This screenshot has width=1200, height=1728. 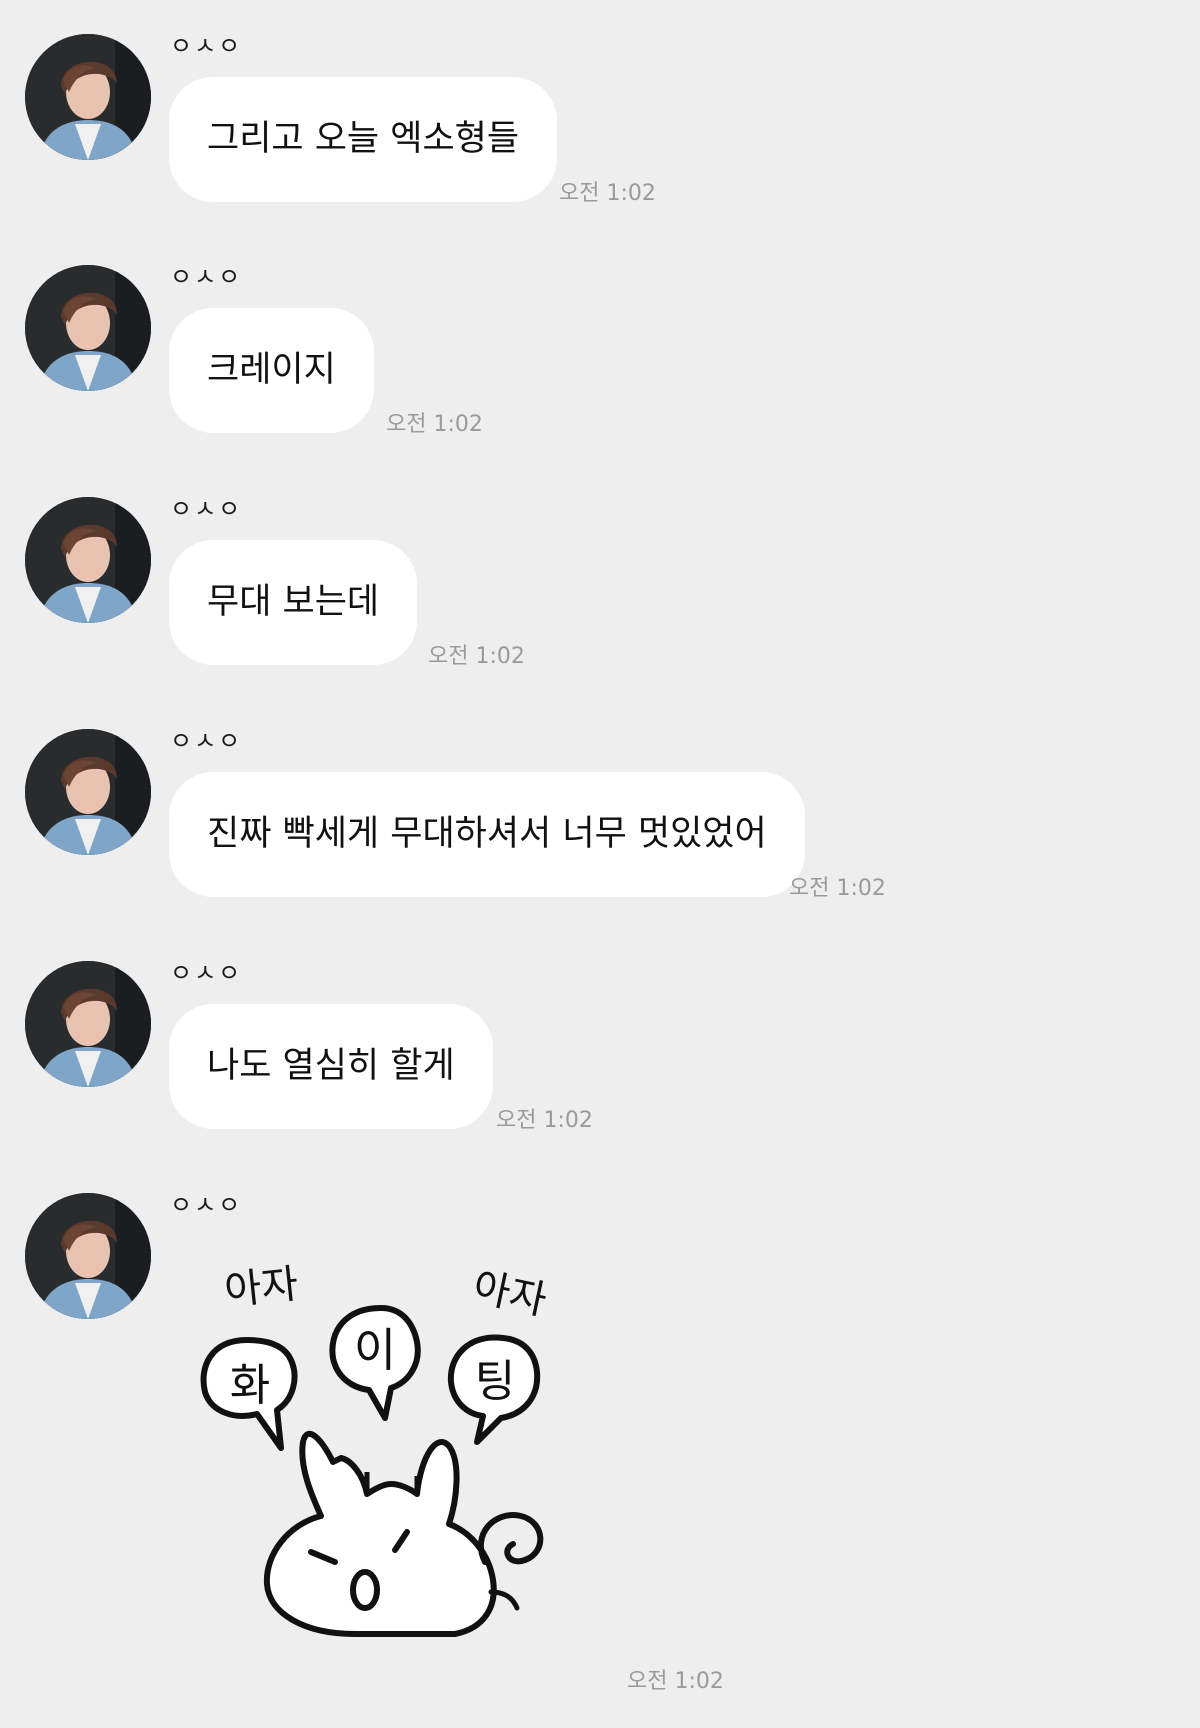 What do you see at coordinates (390, 1451) in the screenshot?
I see `bunny-sticker-icon: 아자 아자 화 이 팅` at bounding box center [390, 1451].